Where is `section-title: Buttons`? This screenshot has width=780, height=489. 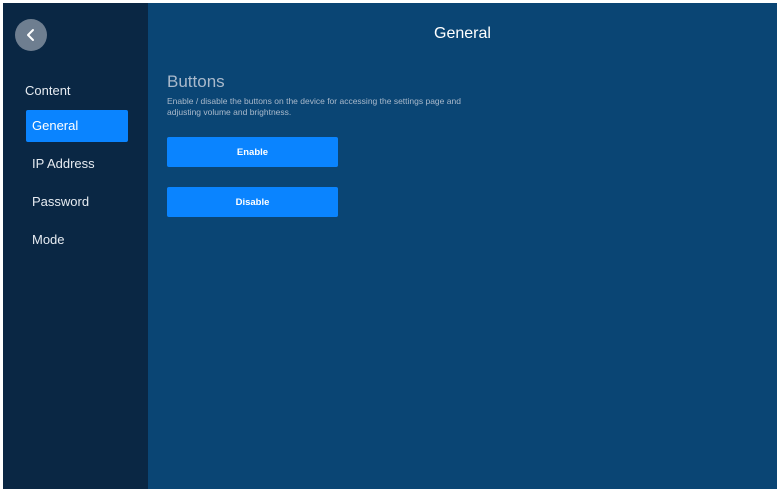 section-title: Buttons is located at coordinates (196, 81).